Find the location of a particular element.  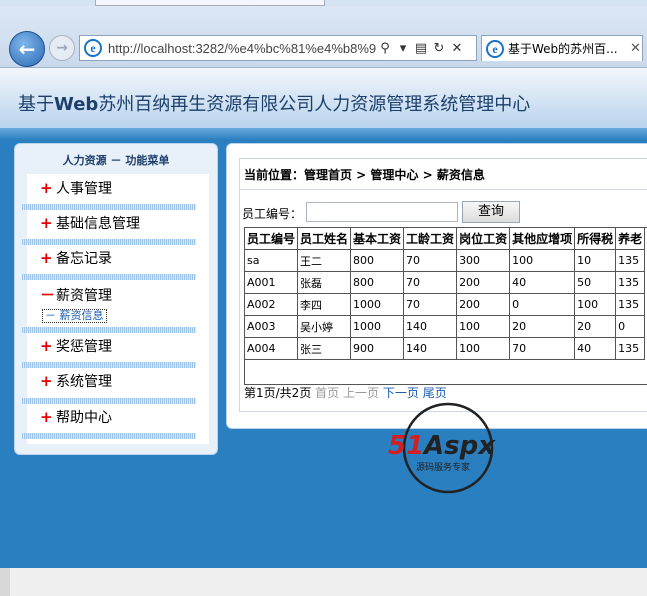

table-row: A003 吴小婷 1000 140 100 20 20 0 is located at coordinates (445, 326).